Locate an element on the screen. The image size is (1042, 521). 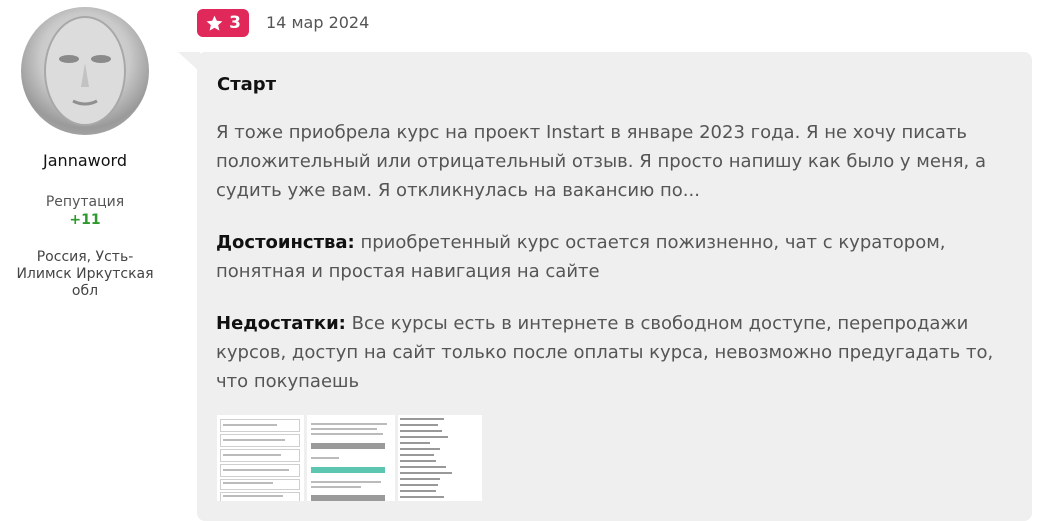
avatar-mask-image is located at coordinates (85, 71).